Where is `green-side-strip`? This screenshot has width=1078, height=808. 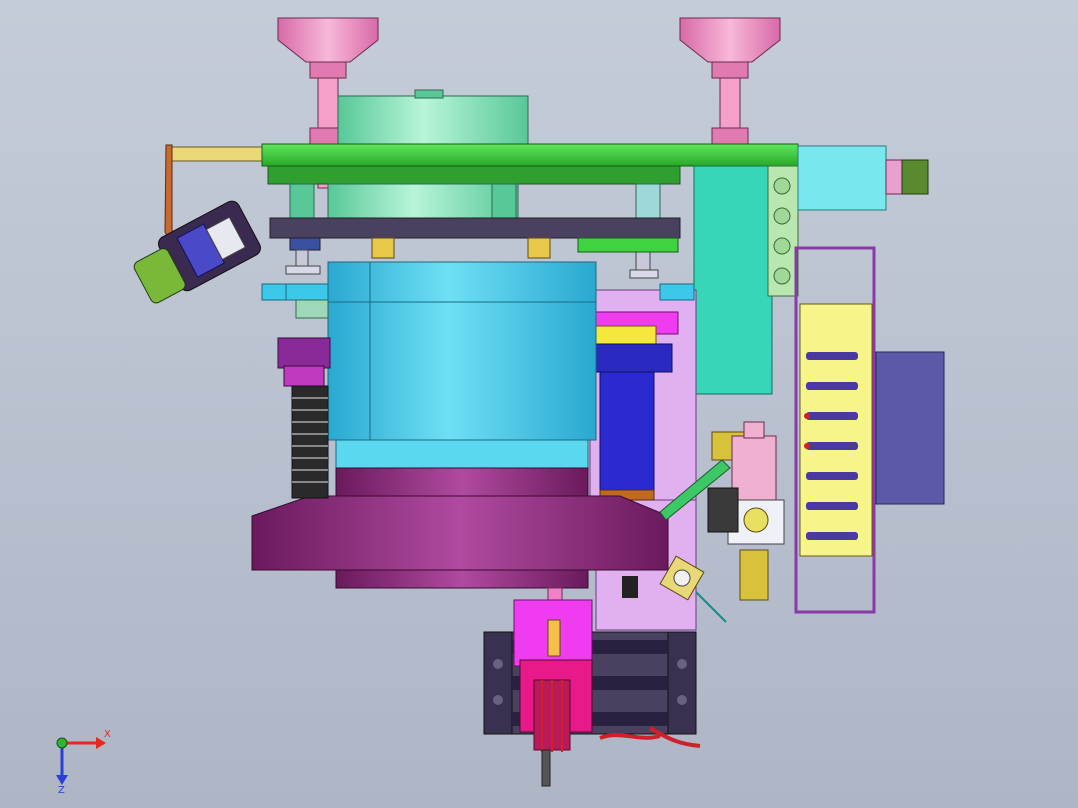 green-side-strip is located at coordinates (628, 245).